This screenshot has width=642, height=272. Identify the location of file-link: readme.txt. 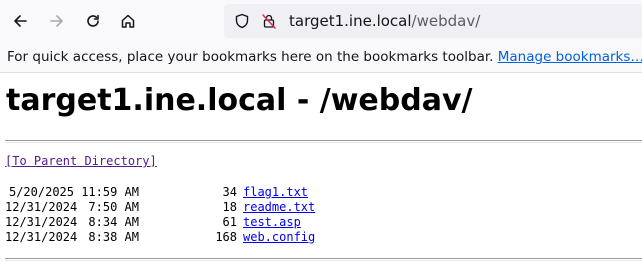
(279, 207).